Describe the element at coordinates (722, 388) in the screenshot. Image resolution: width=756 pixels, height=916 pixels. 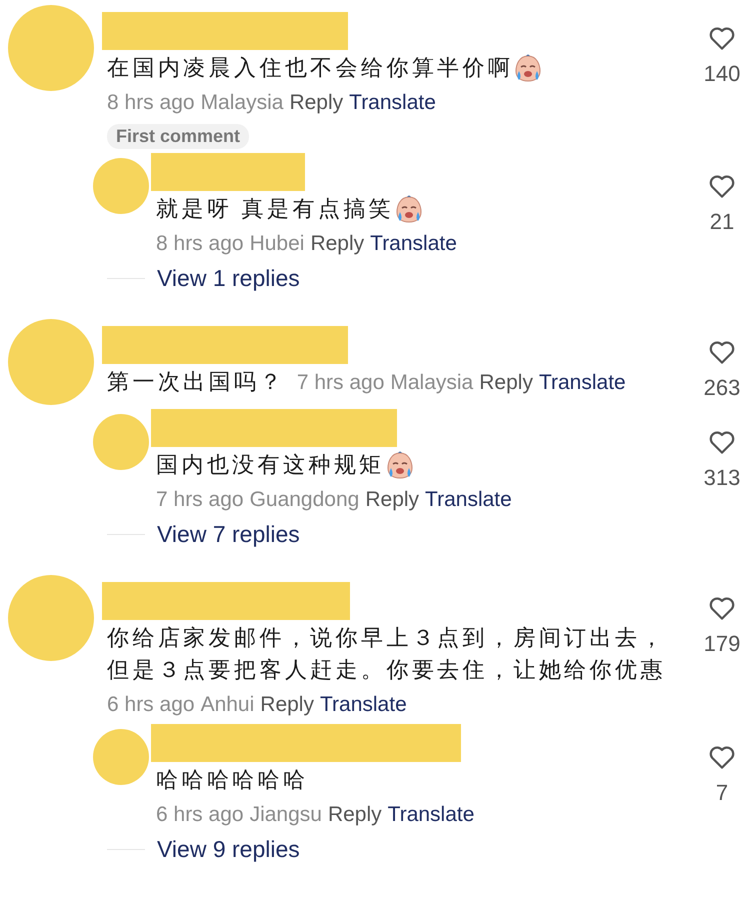
I see `like-count: 263` at that location.